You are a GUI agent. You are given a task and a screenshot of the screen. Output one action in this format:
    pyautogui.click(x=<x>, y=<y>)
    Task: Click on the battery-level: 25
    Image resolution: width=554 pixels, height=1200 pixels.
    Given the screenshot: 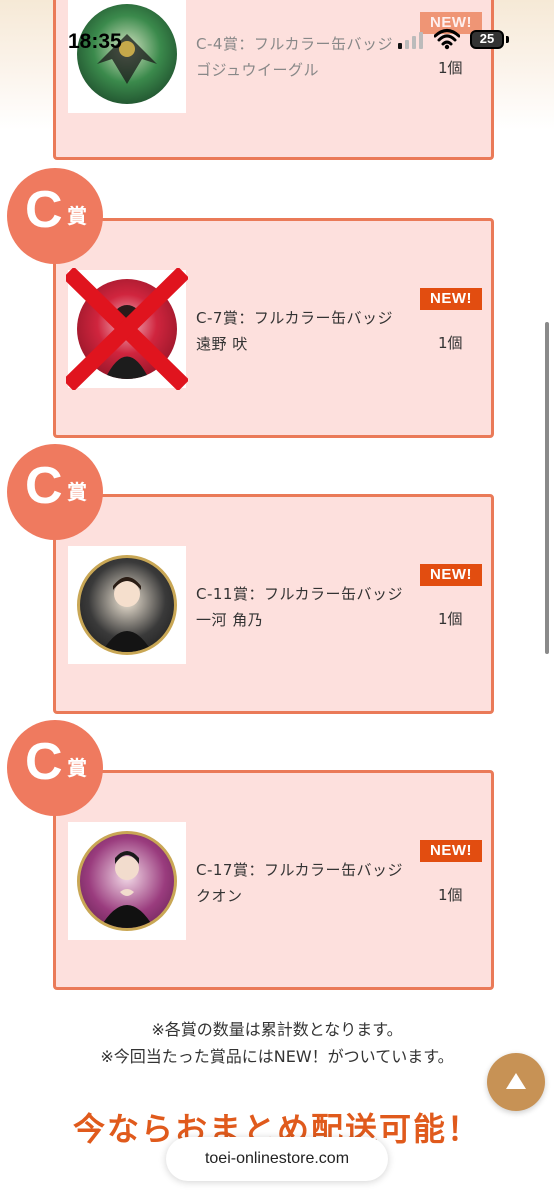 What is the action you would take?
    pyautogui.click(x=487, y=38)
    